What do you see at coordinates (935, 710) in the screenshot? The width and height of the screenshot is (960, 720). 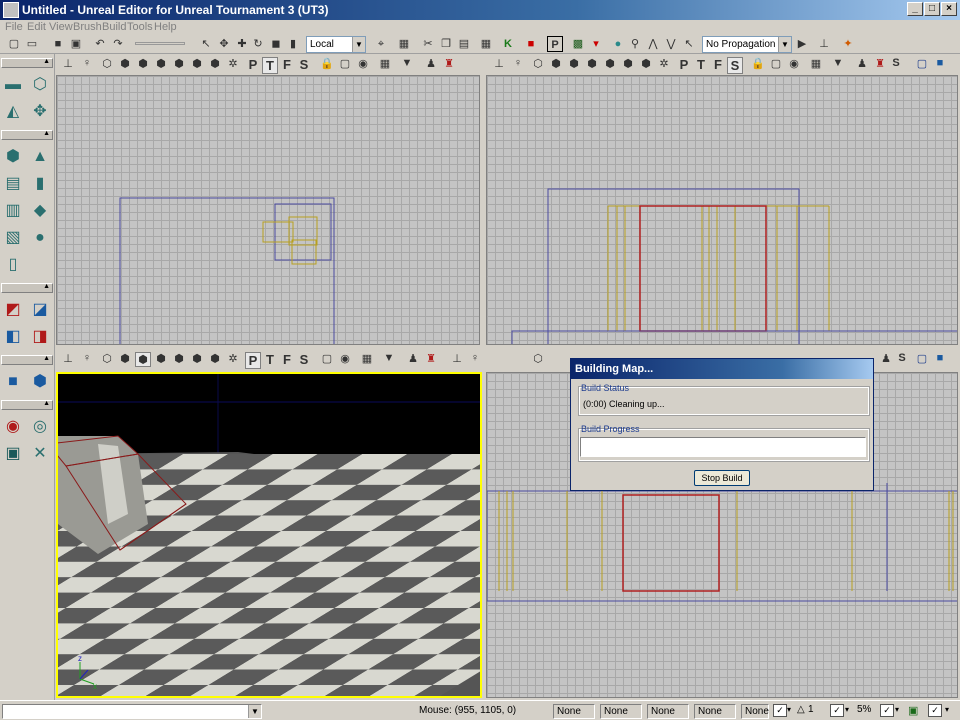 I see `autosave-checkbox: ✓` at bounding box center [935, 710].